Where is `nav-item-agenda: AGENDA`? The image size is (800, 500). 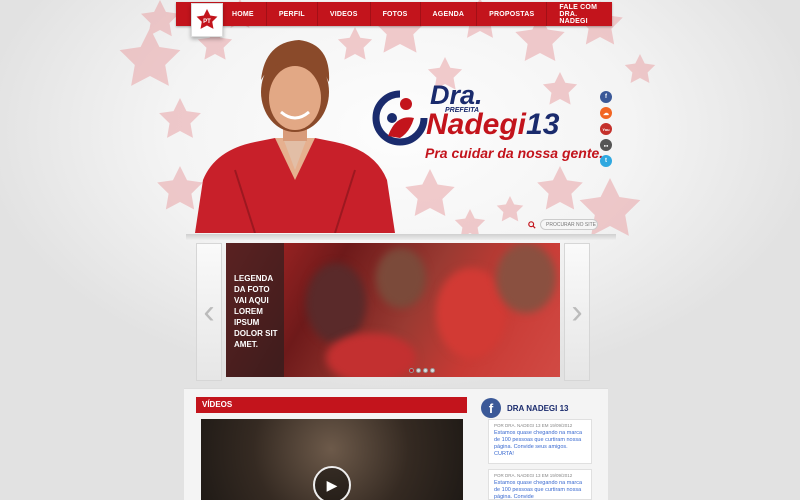
nav-item-agenda: AGENDA is located at coordinates (449, 14).